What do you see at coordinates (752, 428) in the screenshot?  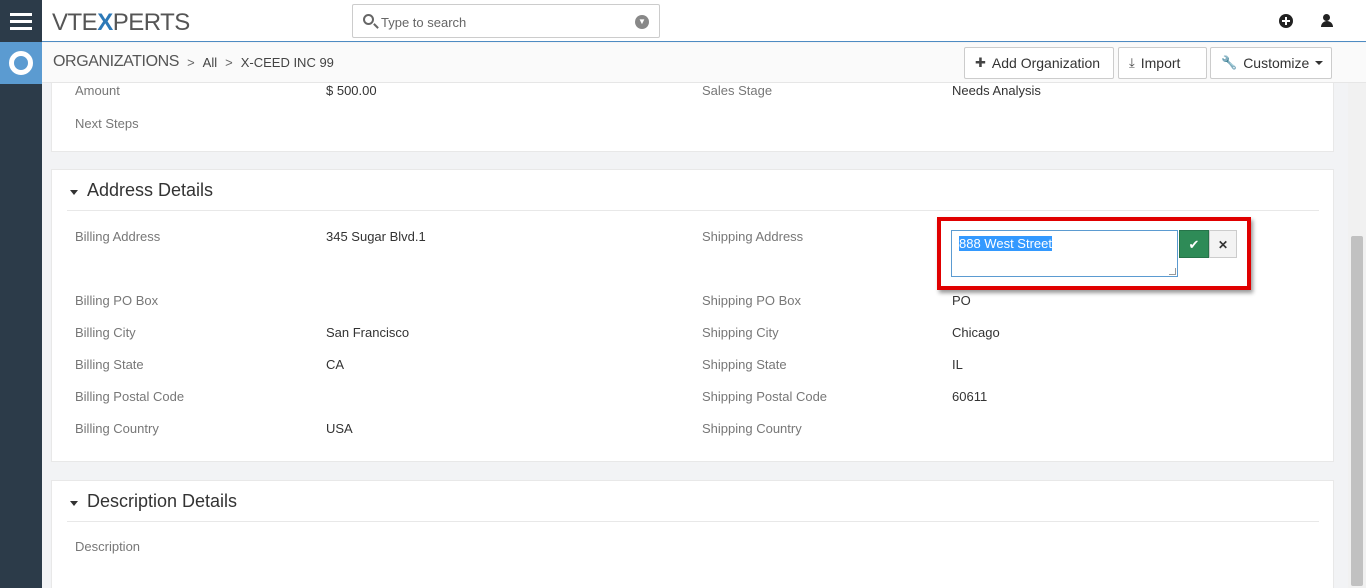 I see `shipping-country-label: Shipping Country` at bounding box center [752, 428].